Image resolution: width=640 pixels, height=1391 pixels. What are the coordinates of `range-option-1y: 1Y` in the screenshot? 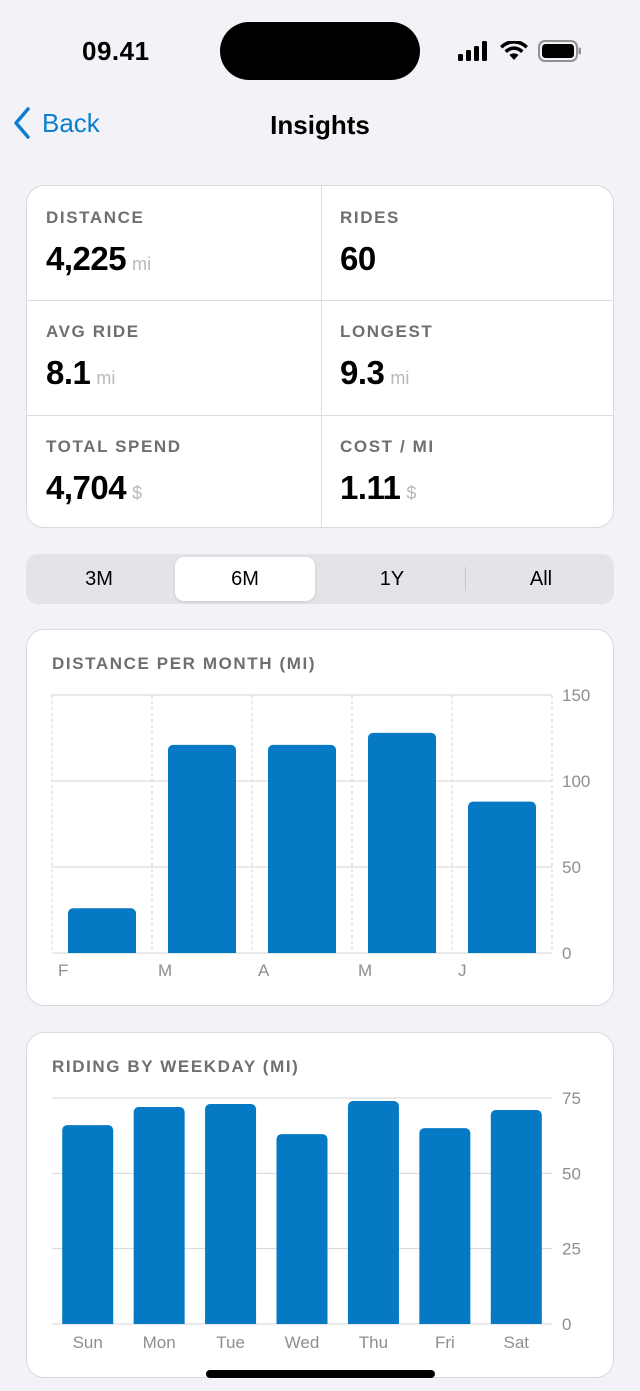 It's located at (392, 579).